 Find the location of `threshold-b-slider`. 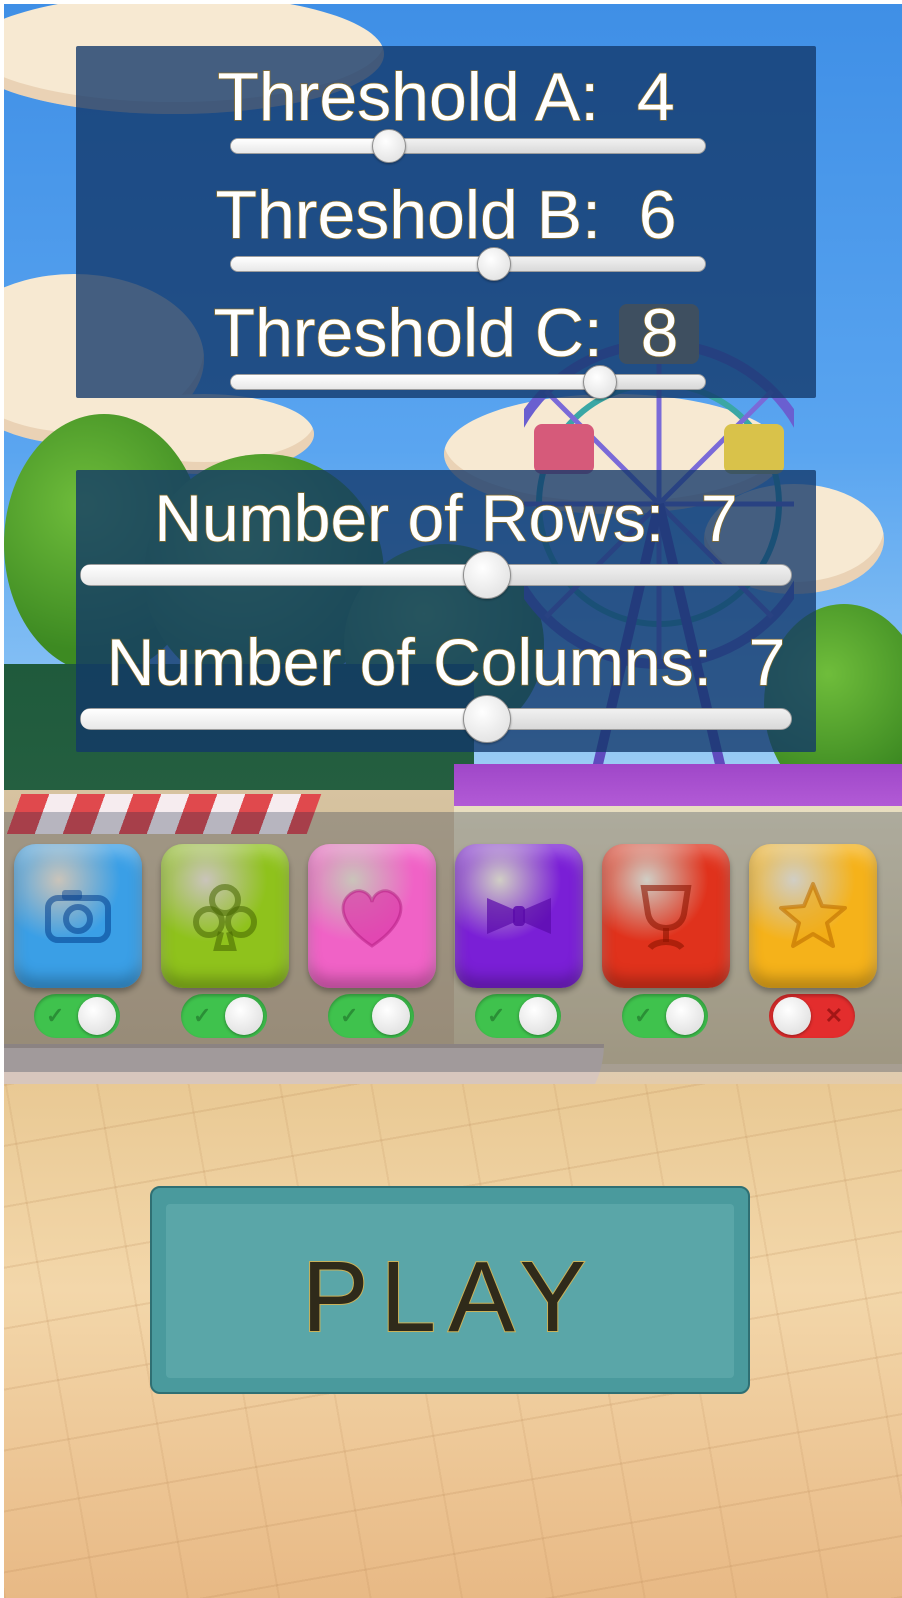

threshold-b-slider is located at coordinates (468, 264).